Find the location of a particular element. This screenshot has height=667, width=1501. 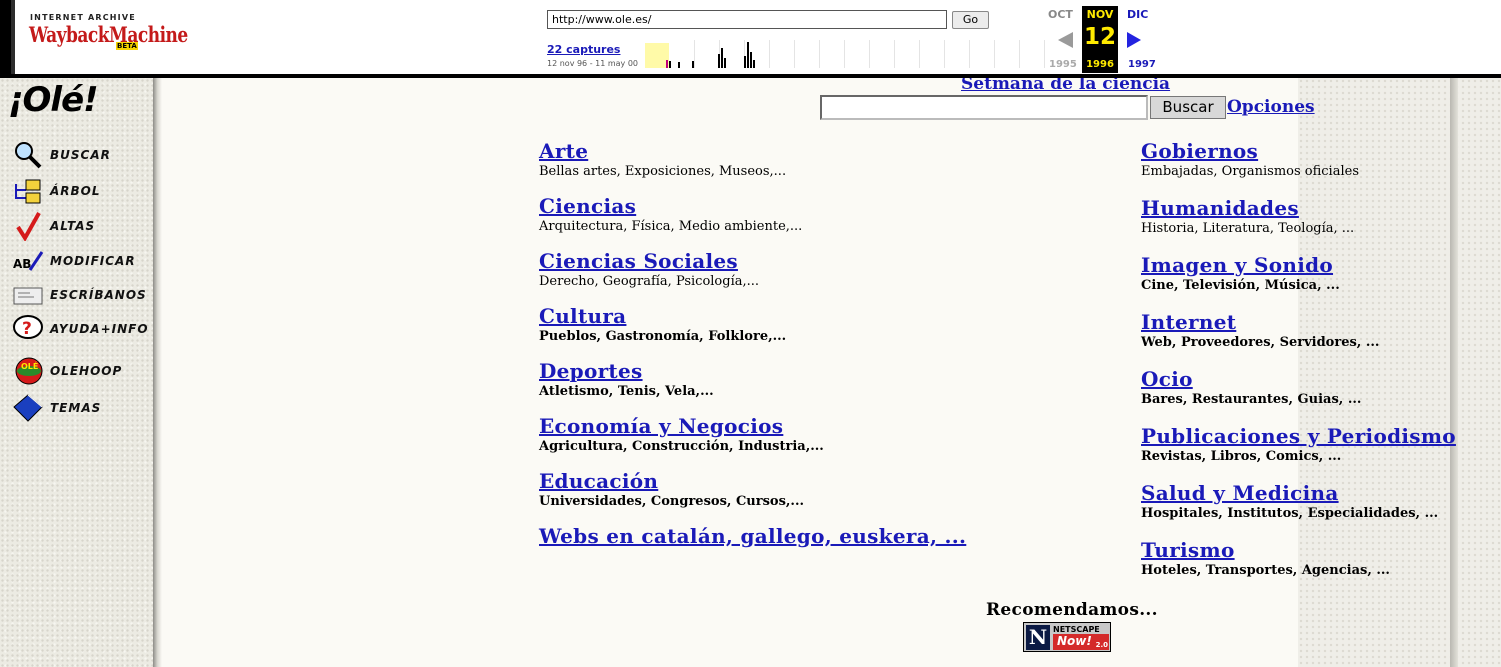

svg-text: AB is located at coordinates (22, 264).